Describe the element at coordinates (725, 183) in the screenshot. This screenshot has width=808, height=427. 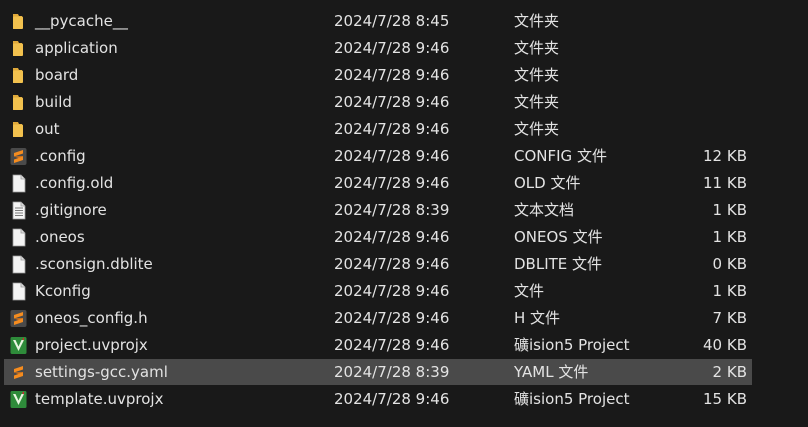
I see `file-size: 11 KB` at that location.